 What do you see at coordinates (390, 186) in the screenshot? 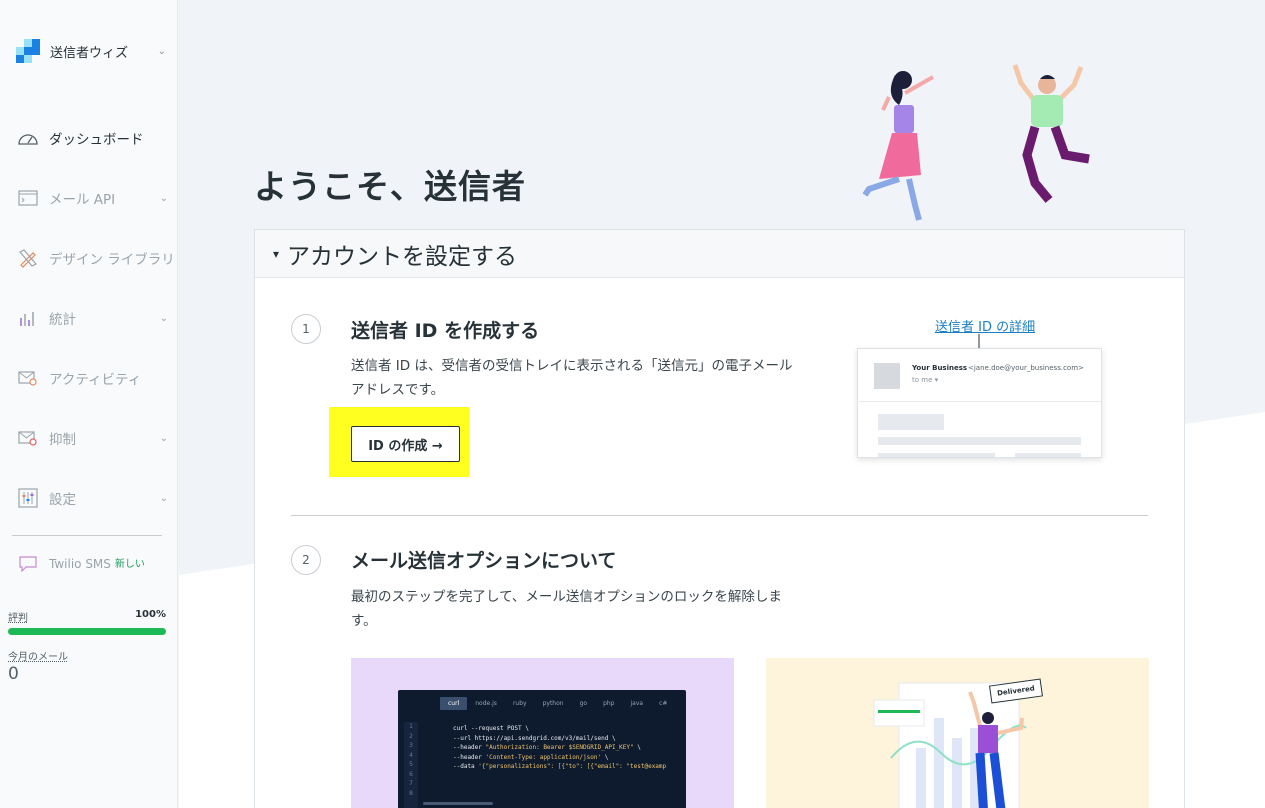
I see `page-title: ようこそ、送信者` at bounding box center [390, 186].